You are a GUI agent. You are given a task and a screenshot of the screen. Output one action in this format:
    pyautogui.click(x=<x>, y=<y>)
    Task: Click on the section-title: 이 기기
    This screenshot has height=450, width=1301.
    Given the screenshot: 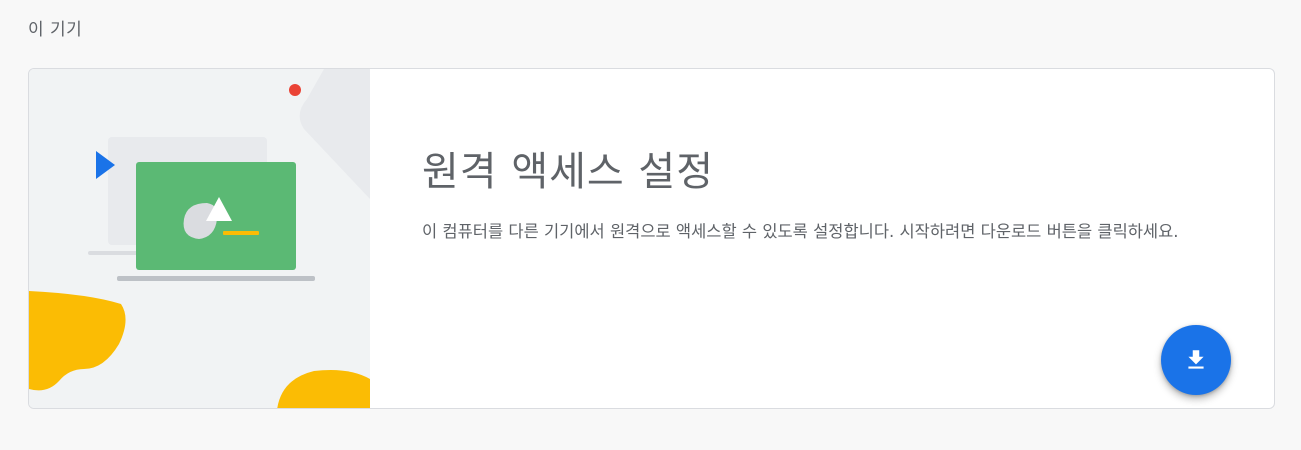 What is the action you would take?
    pyautogui.click(x=55, y=30)
    